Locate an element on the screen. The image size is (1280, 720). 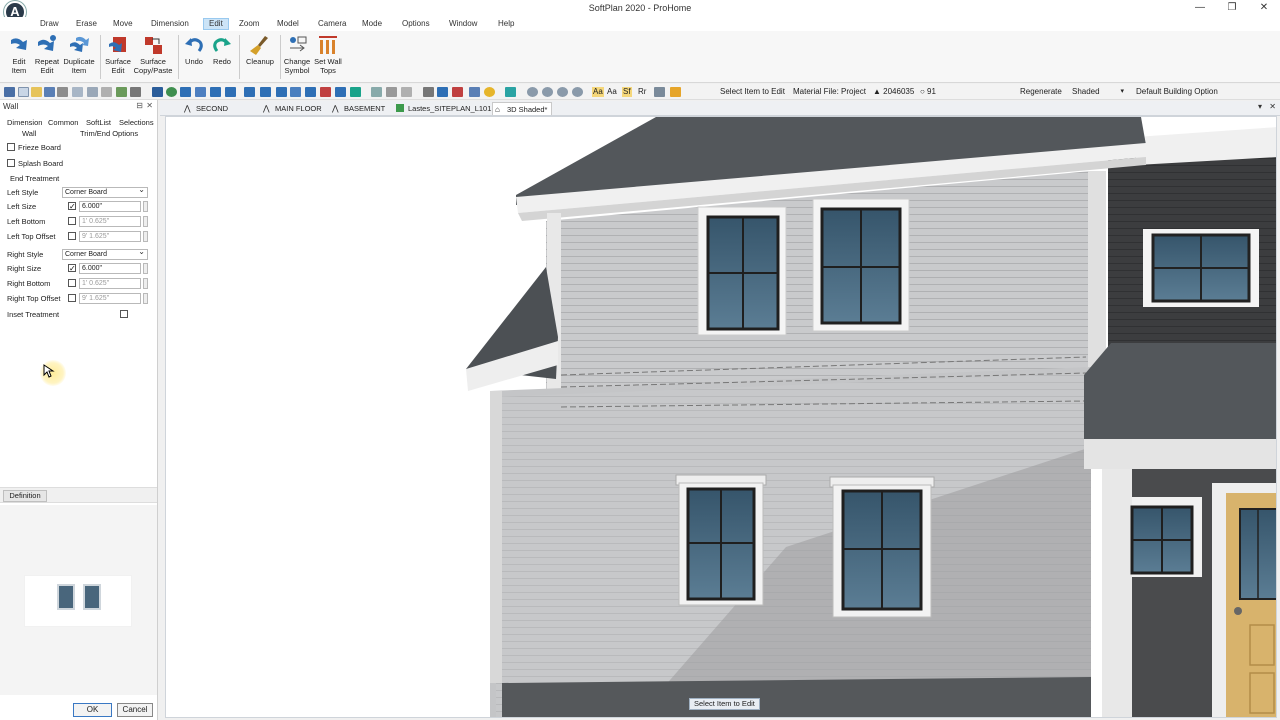
left-style-select: Corner Board is located at coordinates (105, 191).